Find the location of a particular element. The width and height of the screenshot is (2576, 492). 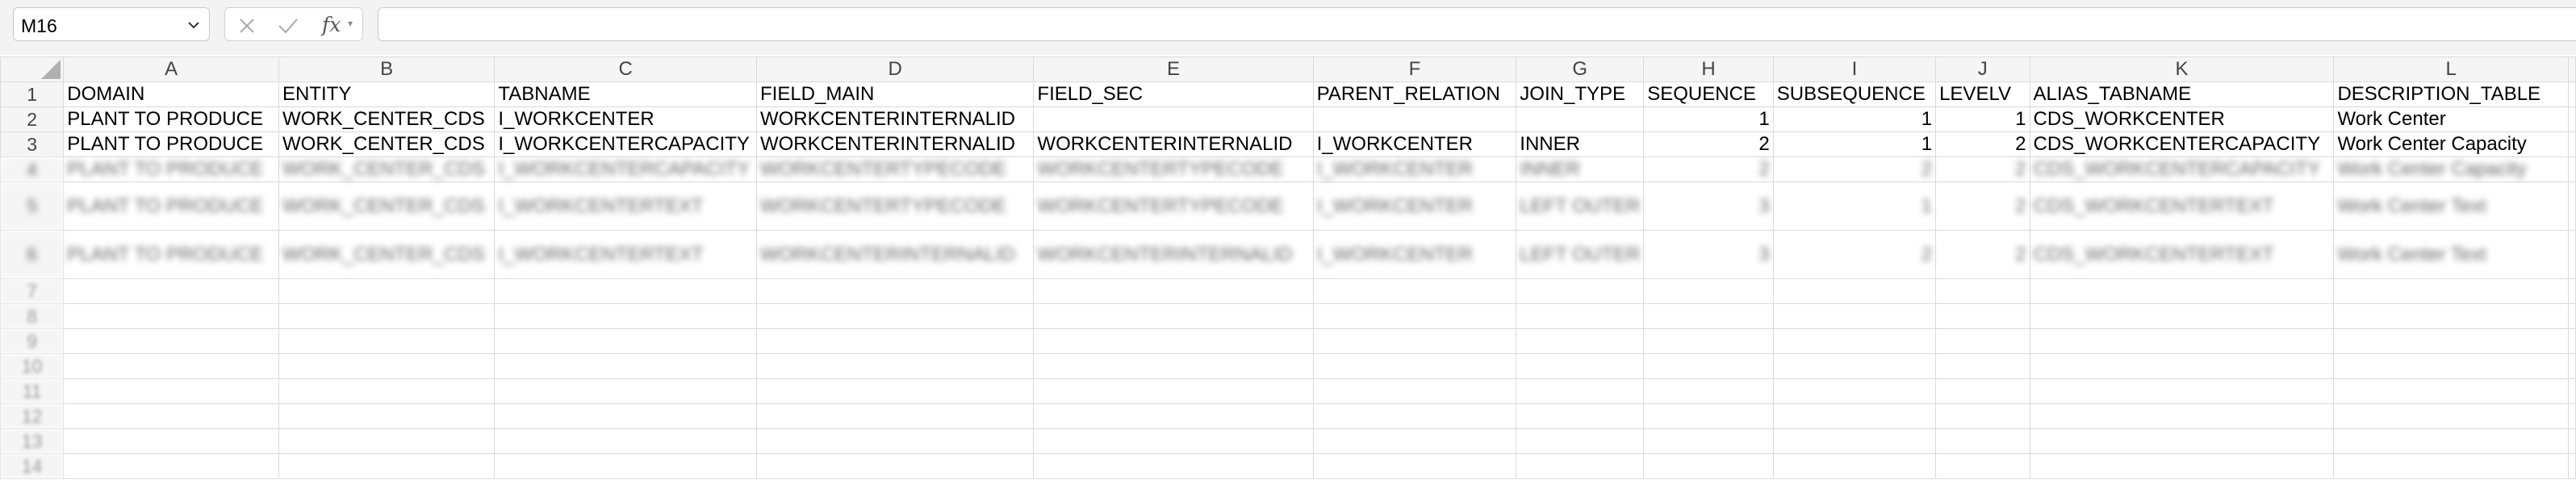

cell-a11 is located at coordinates (171, 391).